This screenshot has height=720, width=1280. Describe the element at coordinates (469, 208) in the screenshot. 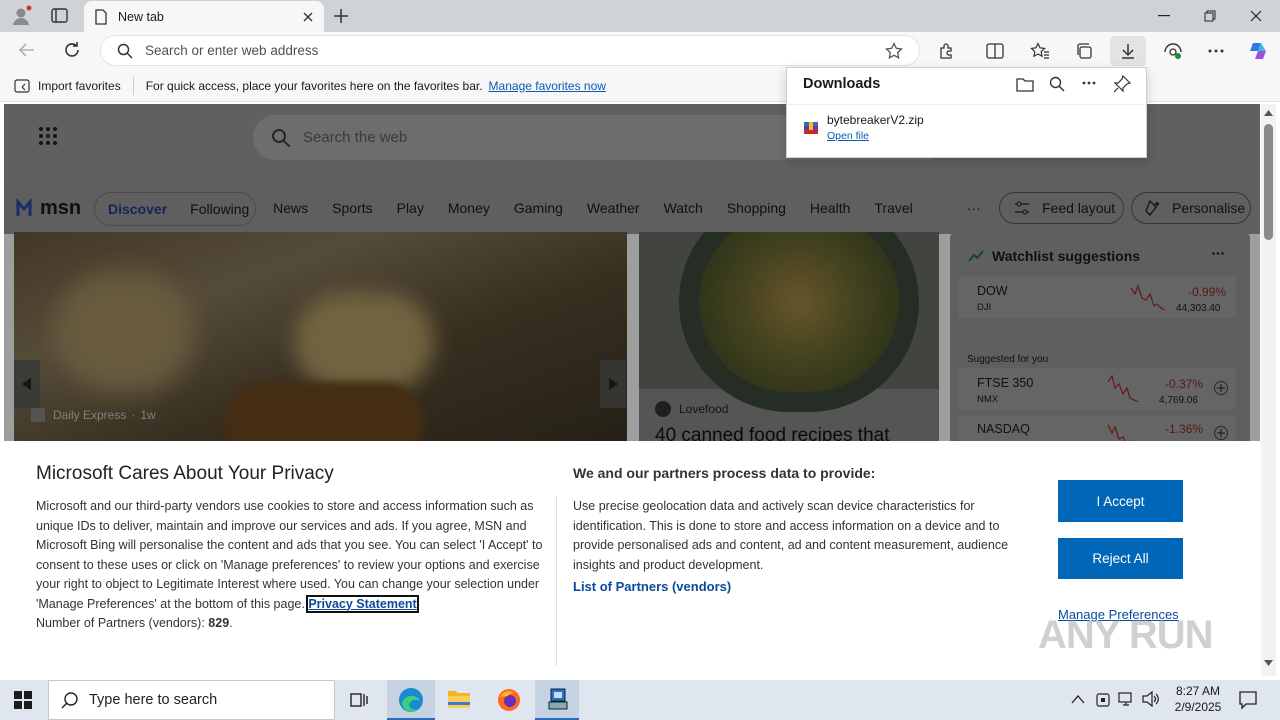

I see `nav-money: Money` at that location.